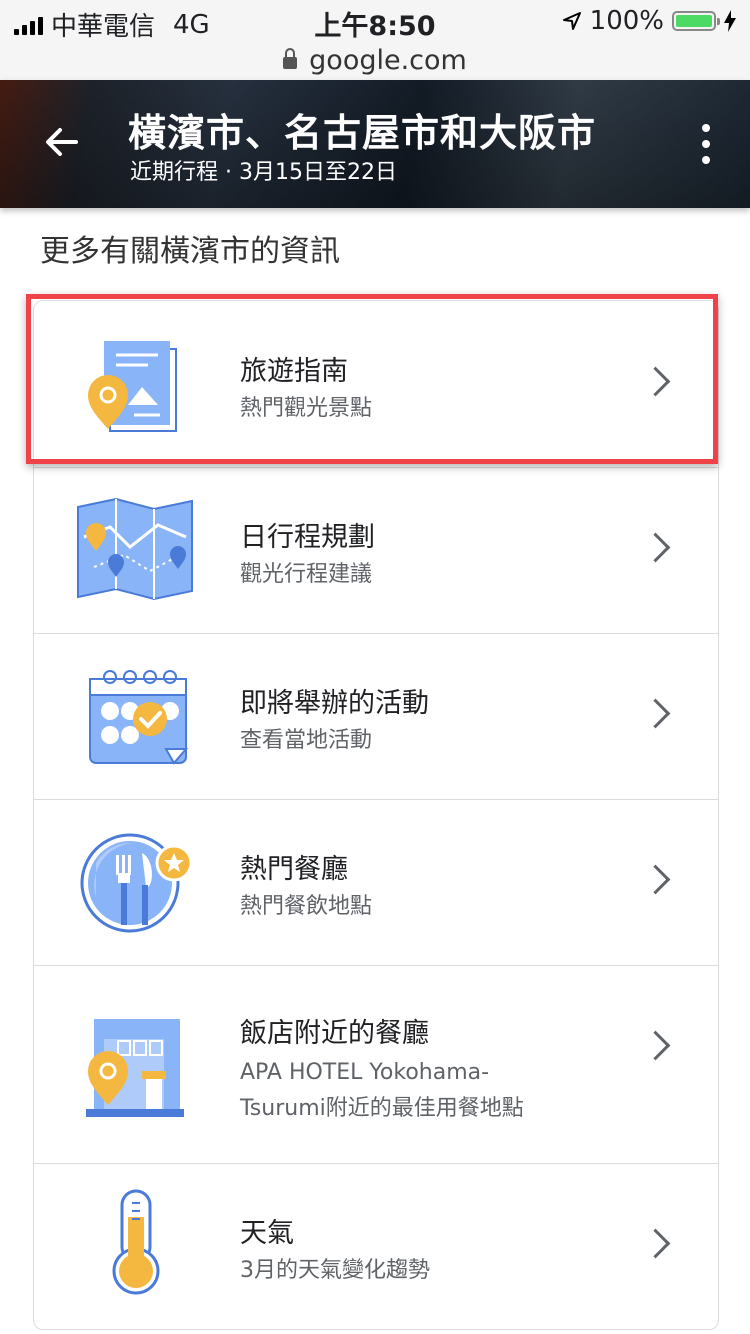 The height and width of the screenshot is (1334, 750). I want to click on item-title: 日行程規劃, so click(307, 537).